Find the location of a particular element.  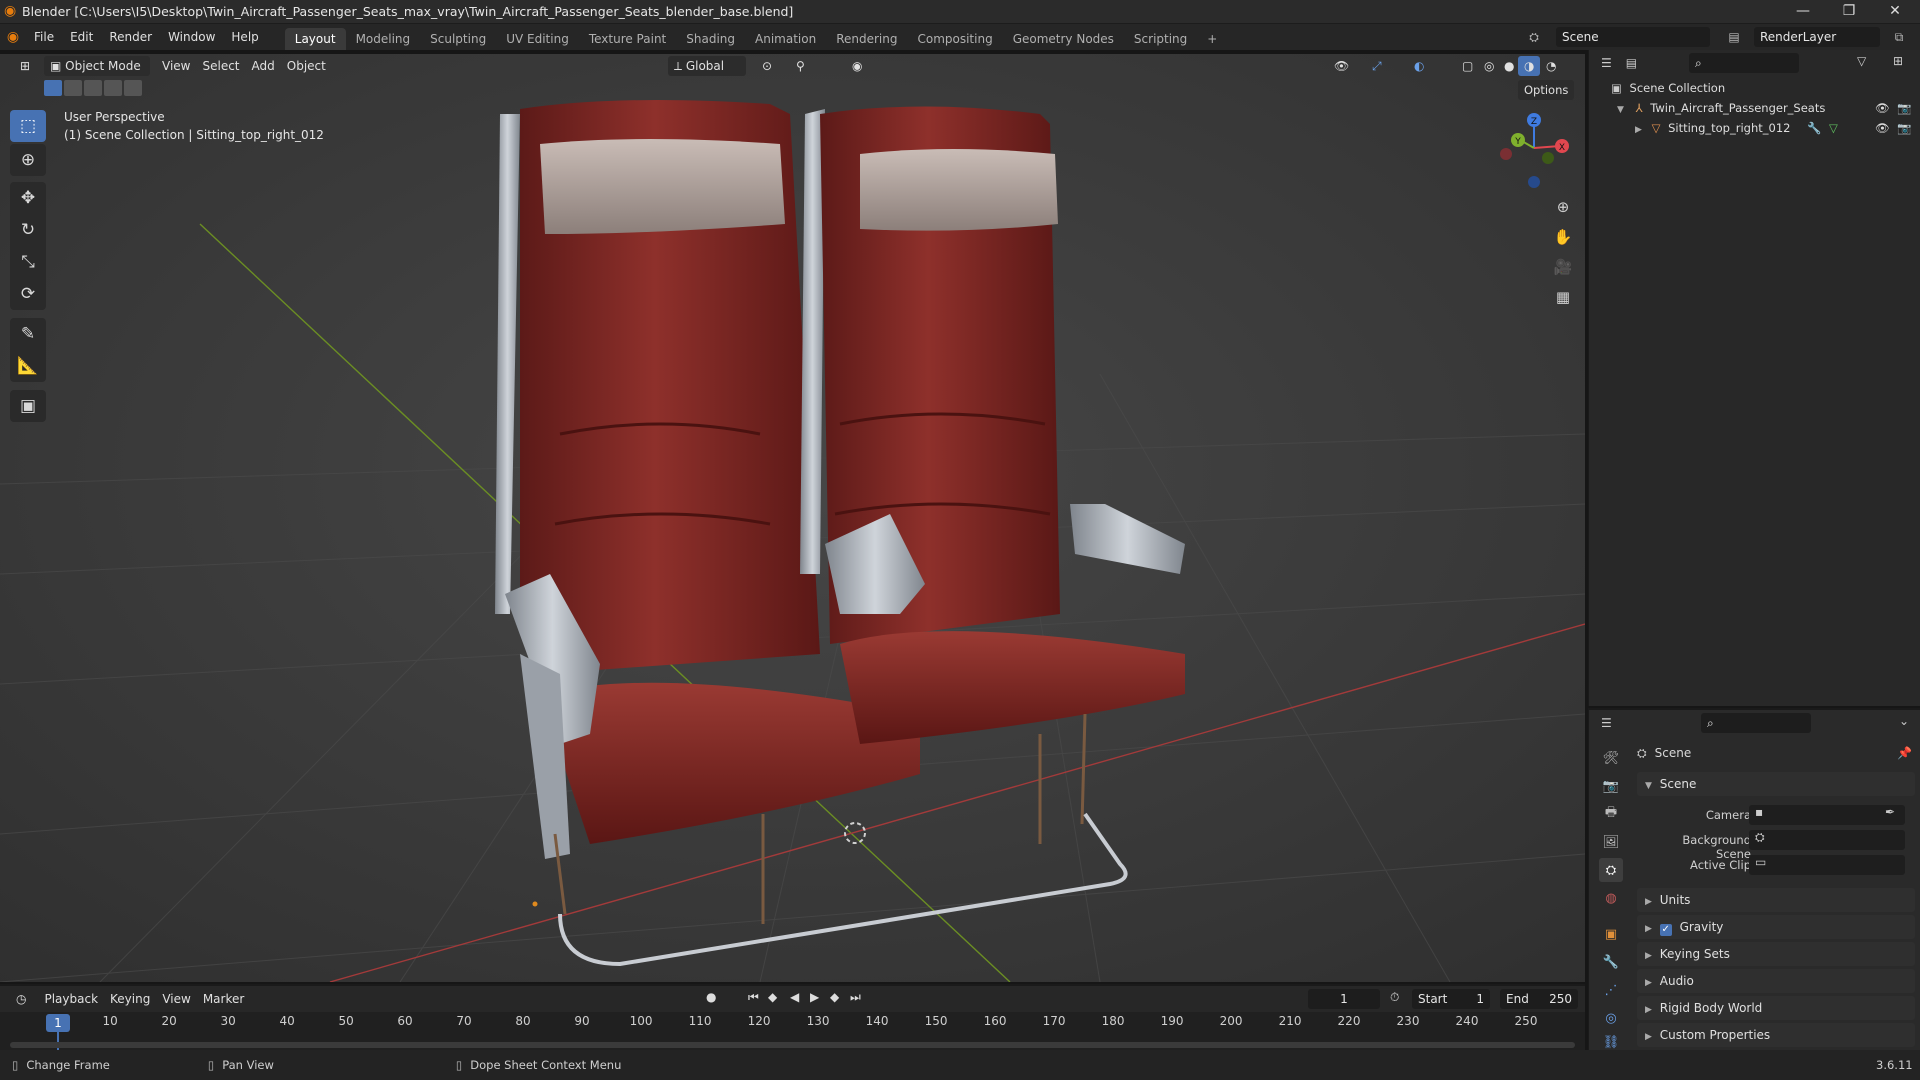

transform-tool: ⟳ is located at coordinates (28, 294).